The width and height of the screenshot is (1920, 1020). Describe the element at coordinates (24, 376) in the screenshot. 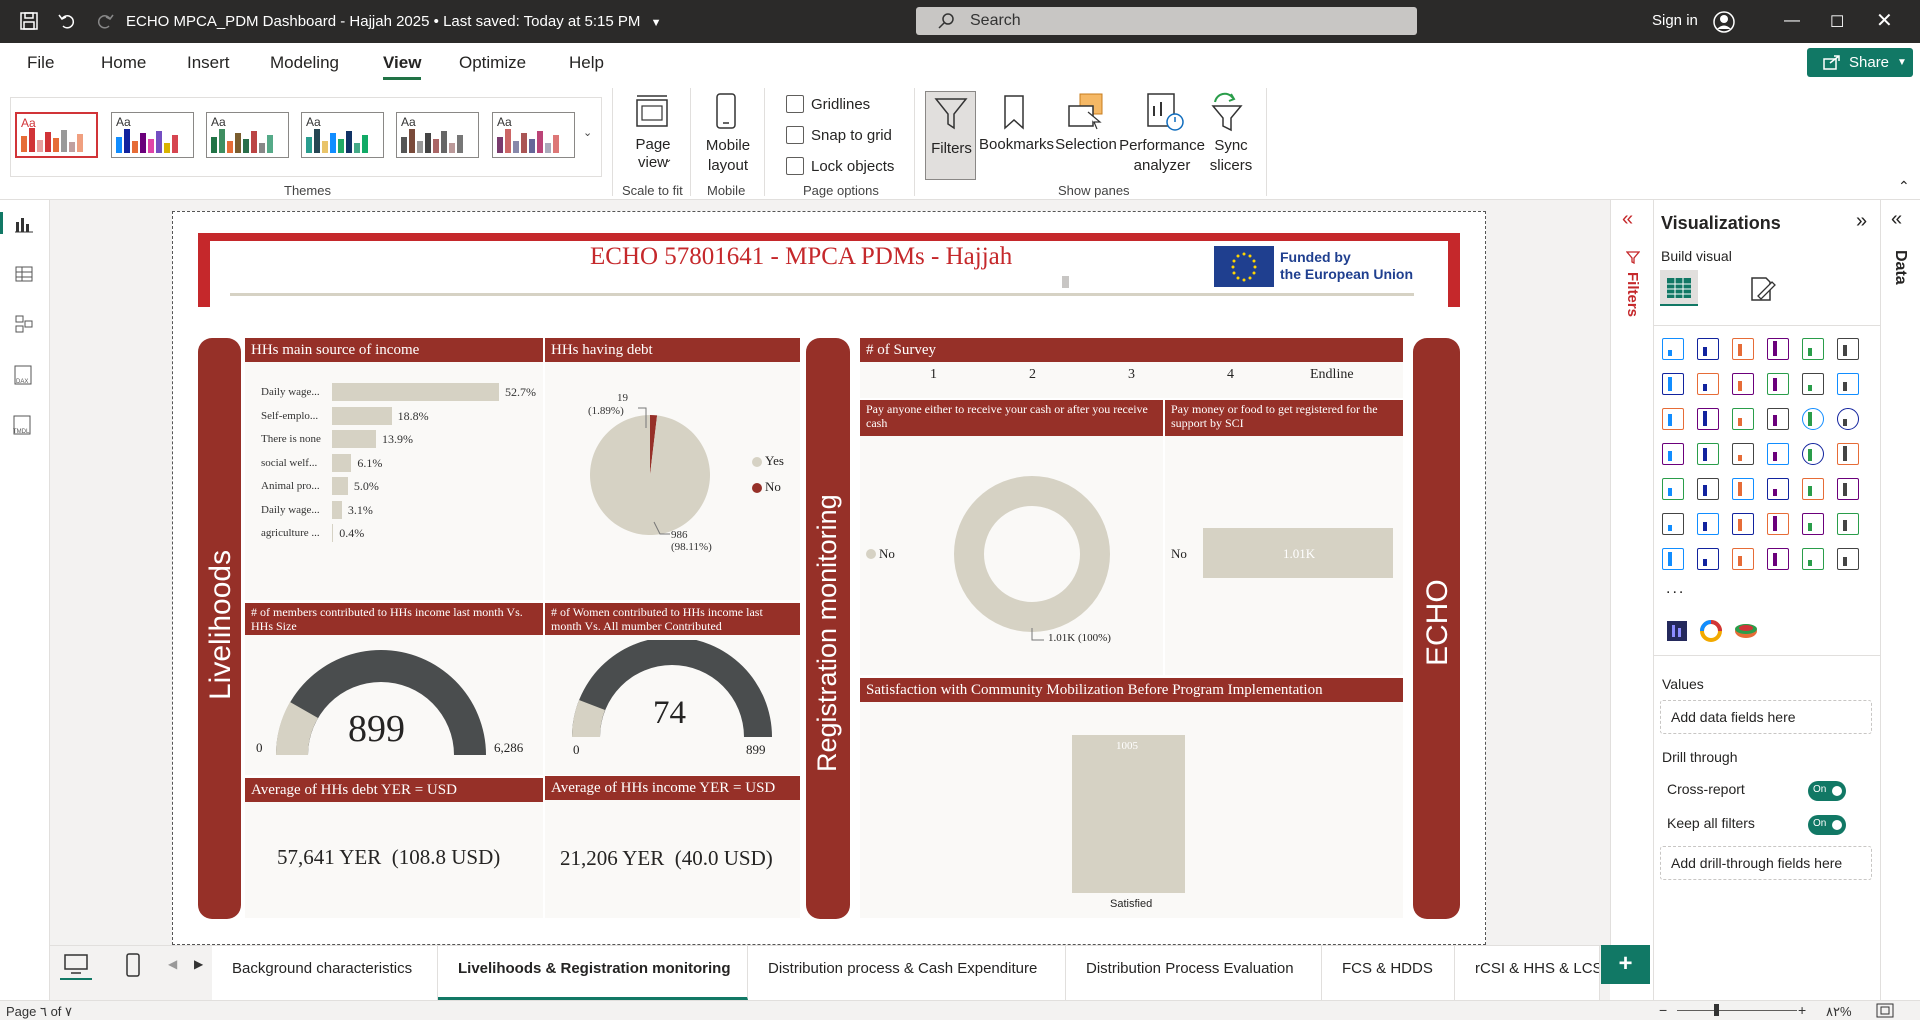

I see `dax-query-icon: DAX` at that location.